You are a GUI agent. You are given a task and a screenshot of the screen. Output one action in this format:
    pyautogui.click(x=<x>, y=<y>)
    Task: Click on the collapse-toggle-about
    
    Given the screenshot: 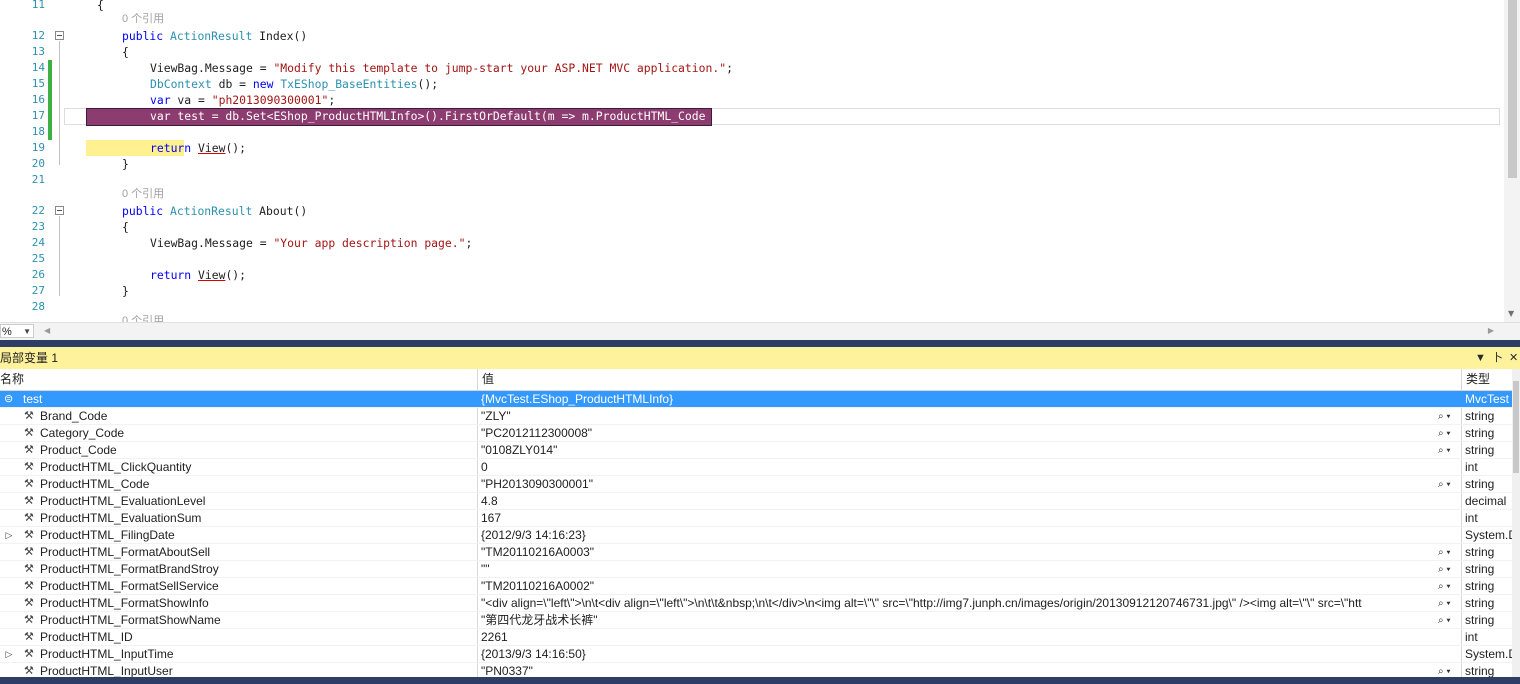 What is the action you would take?
    pyautogui.click(x=59, y=210)
    